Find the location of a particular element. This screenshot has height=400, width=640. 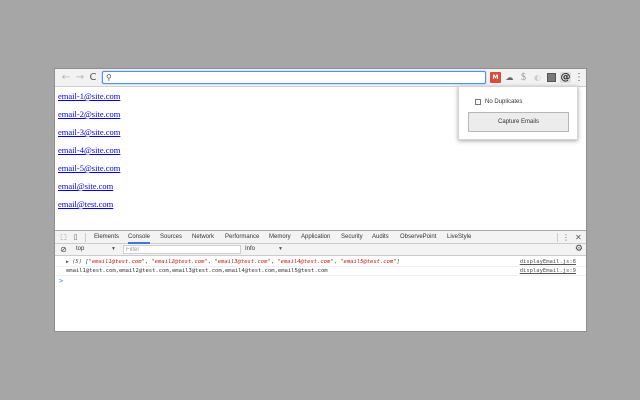

tab-audits: Audits is located at coordinates (380, 237).